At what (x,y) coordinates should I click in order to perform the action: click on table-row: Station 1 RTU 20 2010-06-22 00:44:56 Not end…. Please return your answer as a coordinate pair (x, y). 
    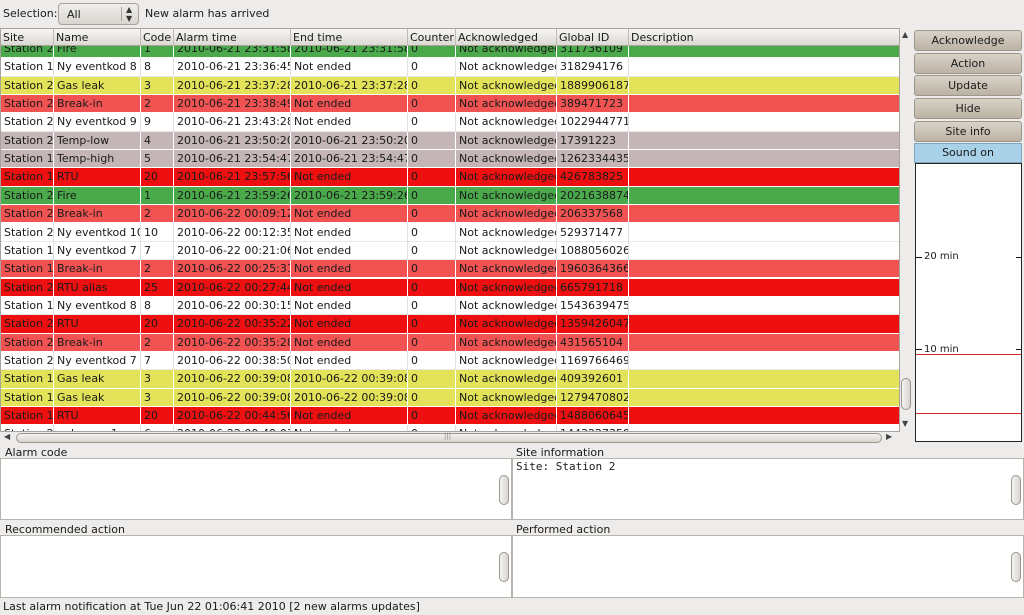
    Looking at the image, I should click on (450, 416).